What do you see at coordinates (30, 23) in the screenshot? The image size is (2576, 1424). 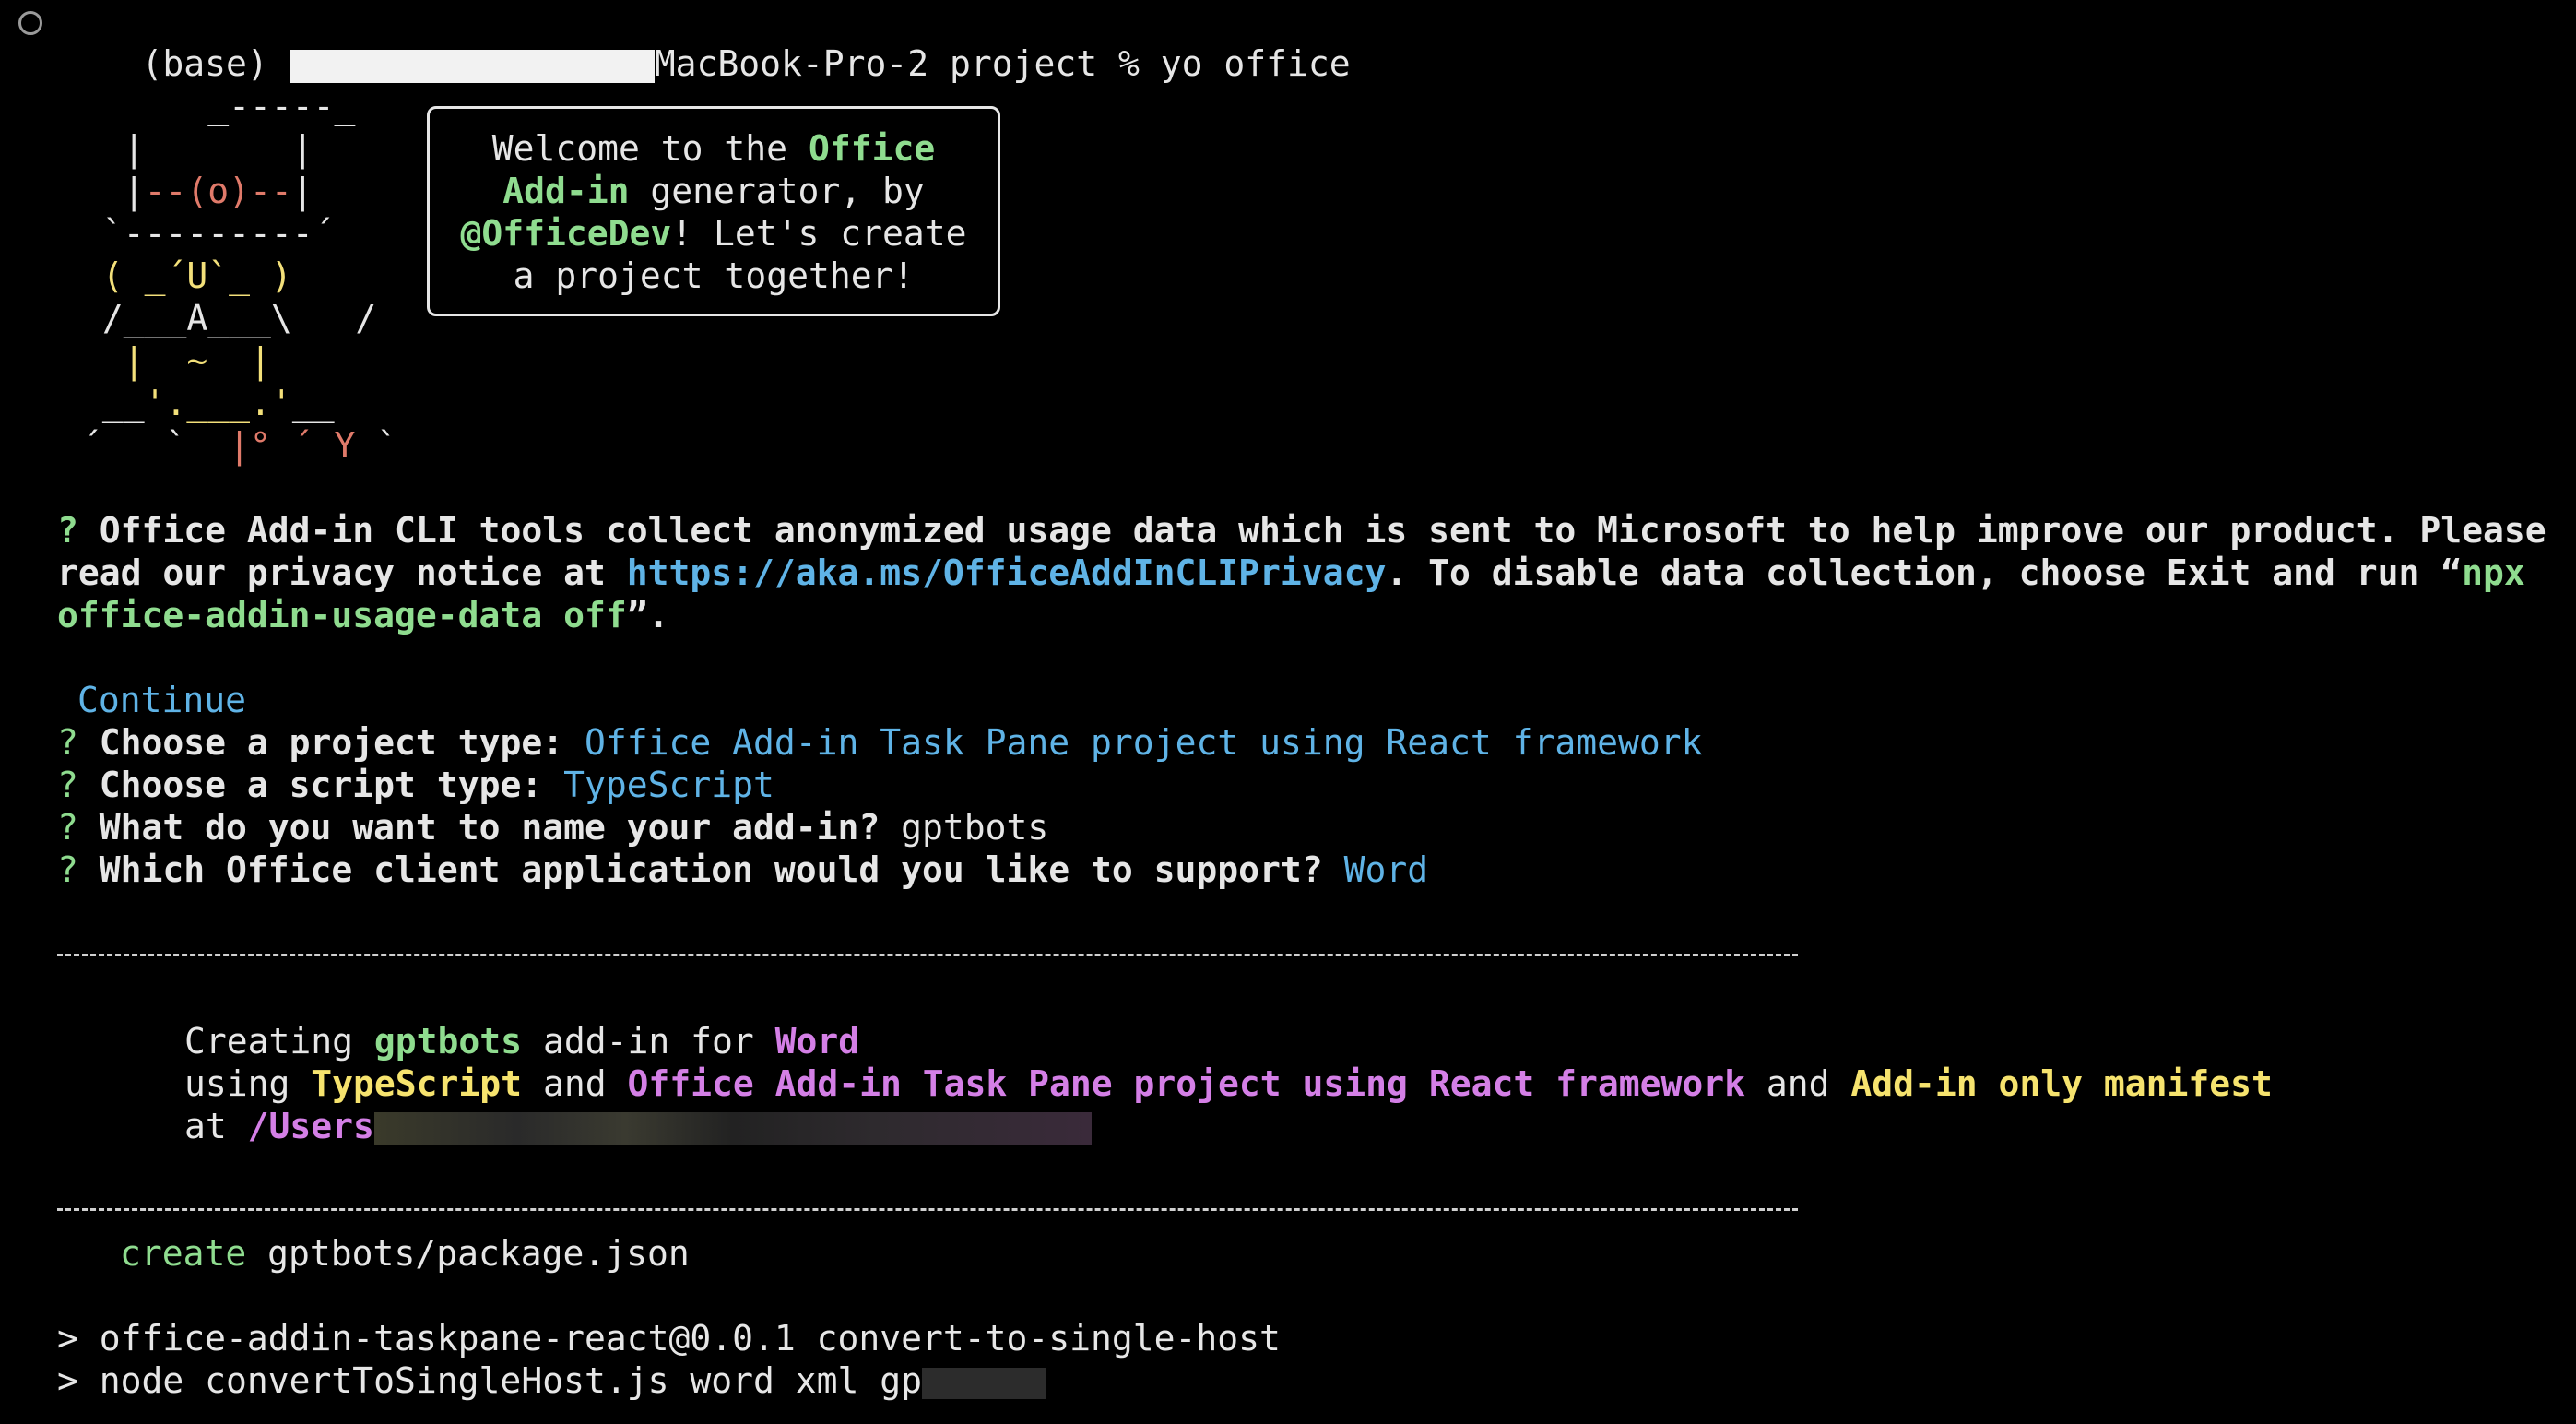 I see `prompt-status-icon` at bounding box center [30, 23].